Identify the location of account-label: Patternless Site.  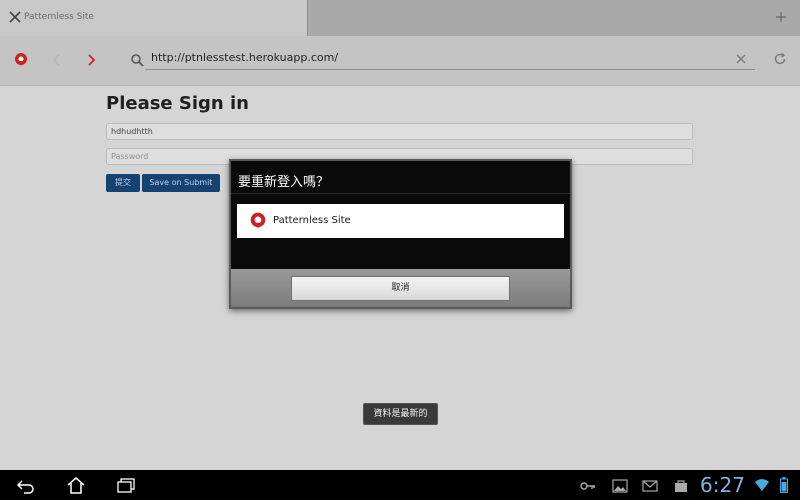
(312, 220).